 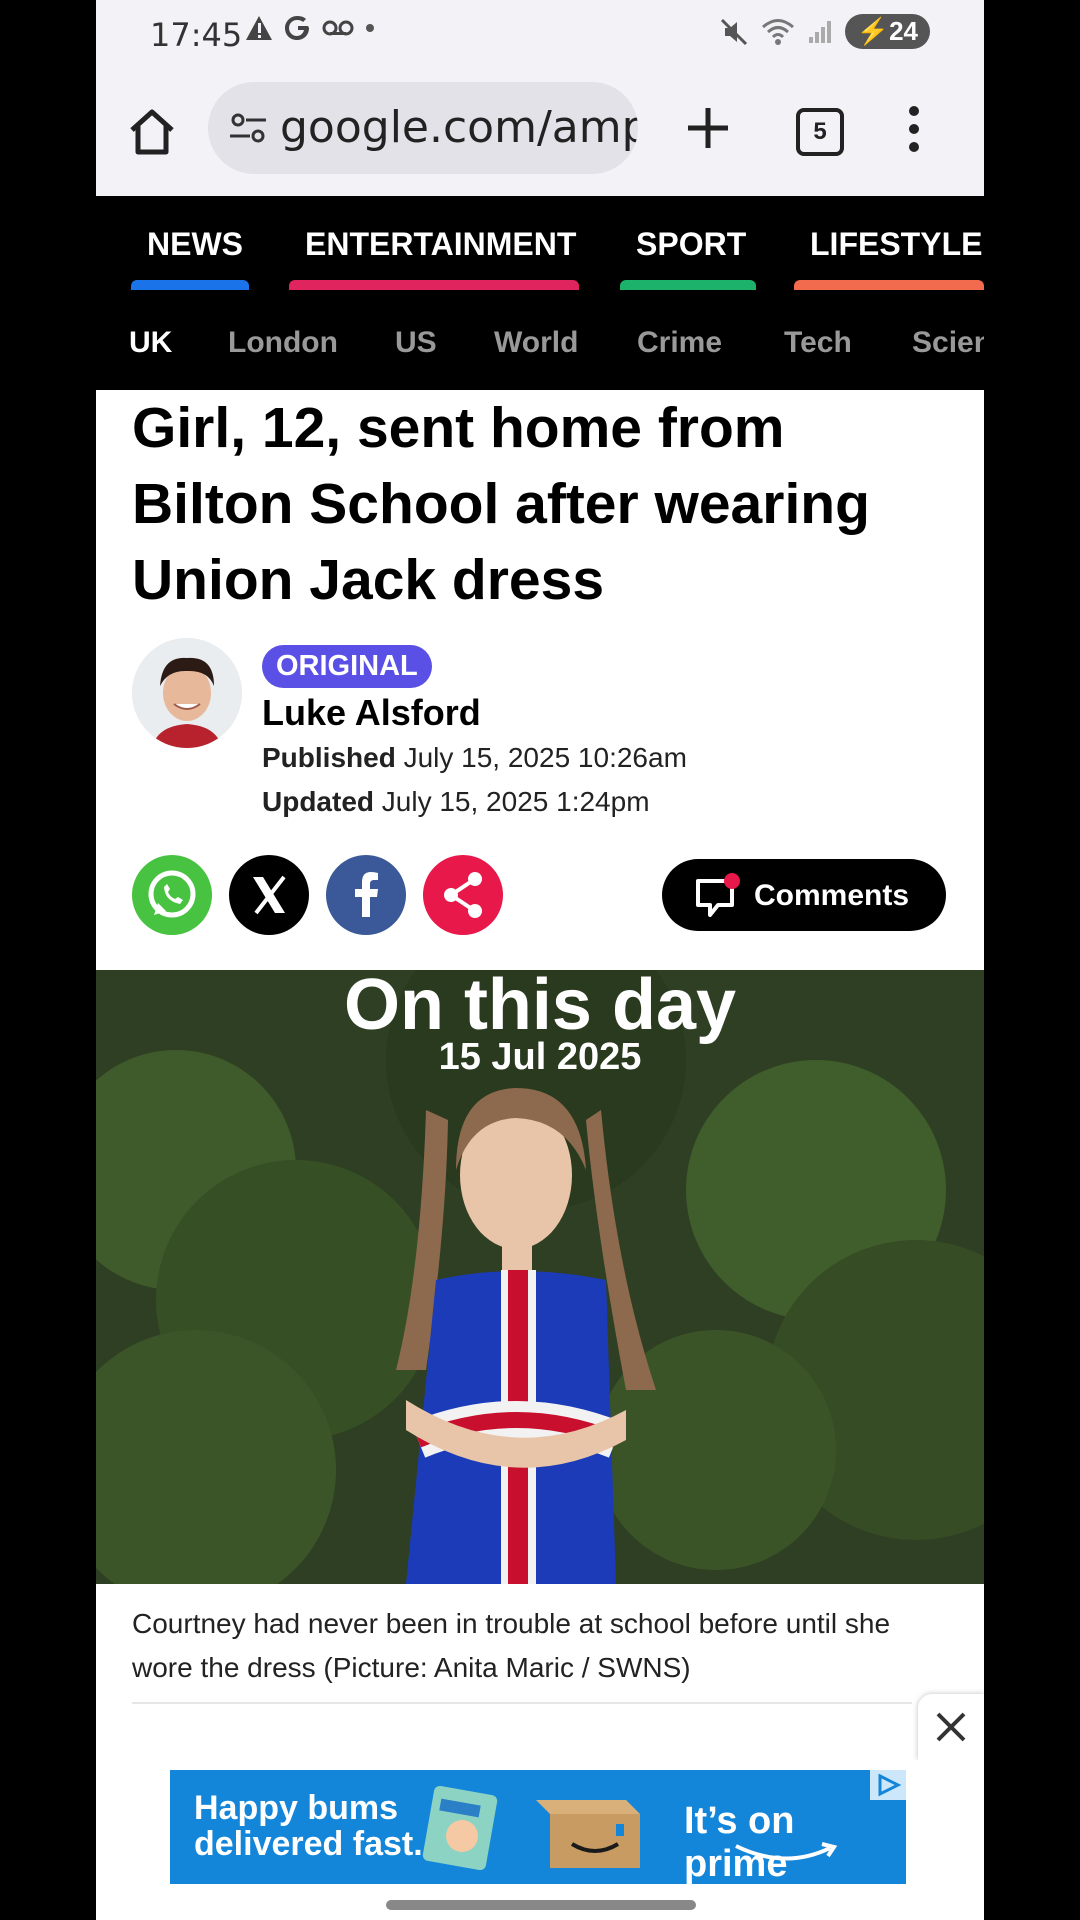 What do you see at coordinates (708, 128) in the screenshot?
I see `new-tab-icon` at bounding box center [708, 128].